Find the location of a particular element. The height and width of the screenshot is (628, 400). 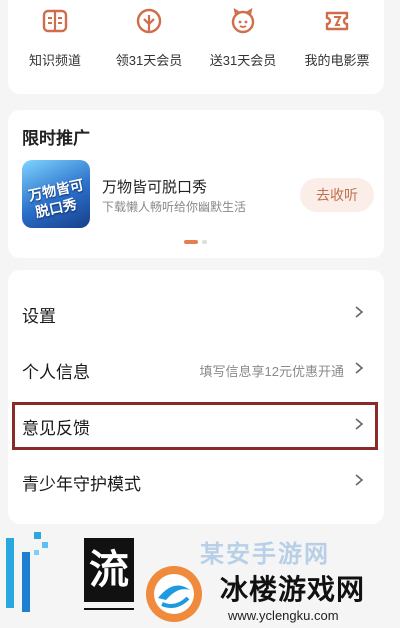

menu-item-hint: 填写信息享12元优惠开通 is located at coordinates (271, 371).